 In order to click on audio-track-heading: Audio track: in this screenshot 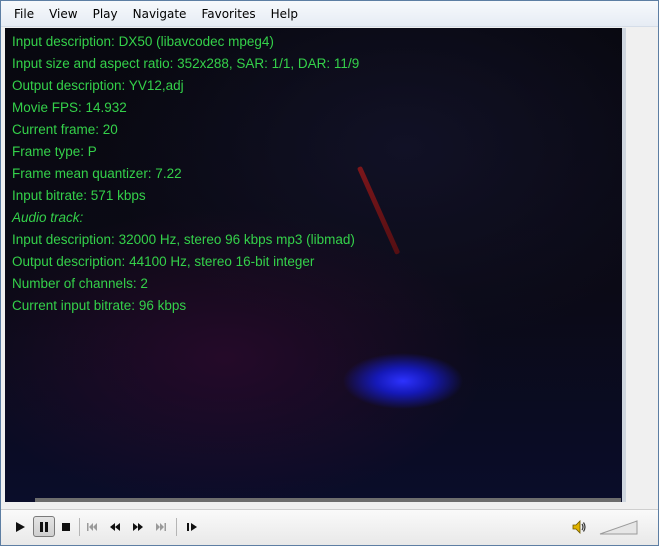, I will do `click(48, 217)`.